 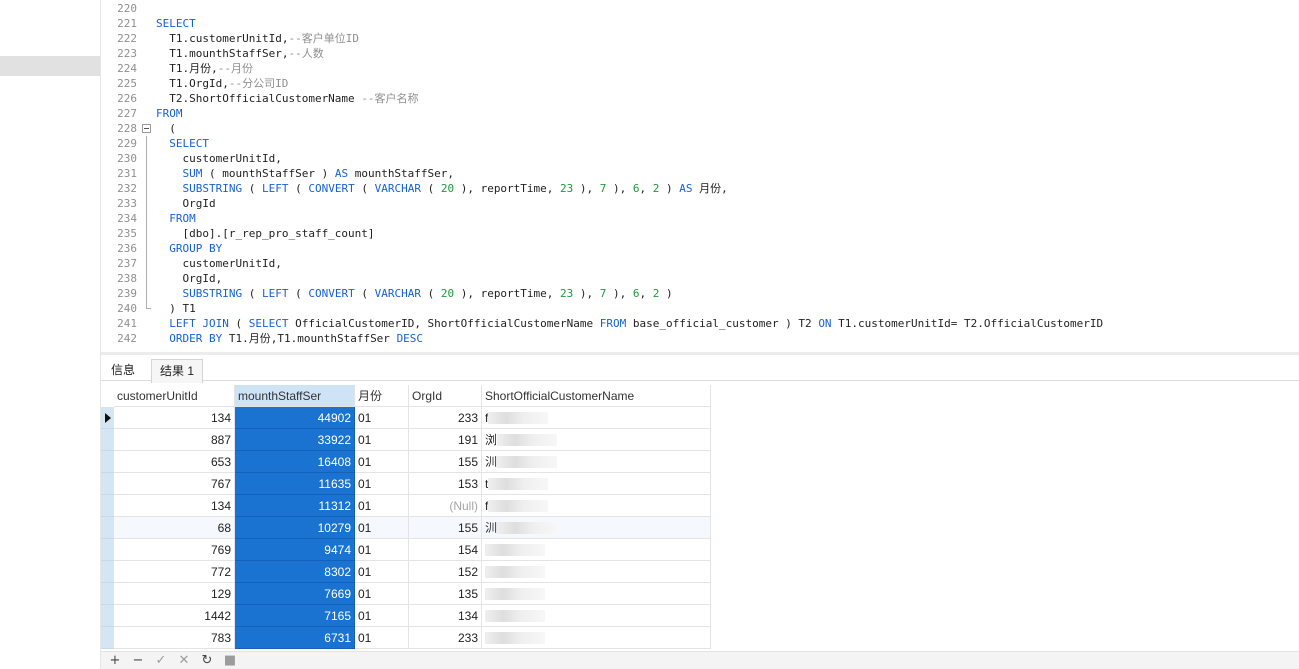 What do you see at coordinates (174, 484) in the screenshot?
I see `cell-customer-unit-id: 767` at bounding box center [174, 484].